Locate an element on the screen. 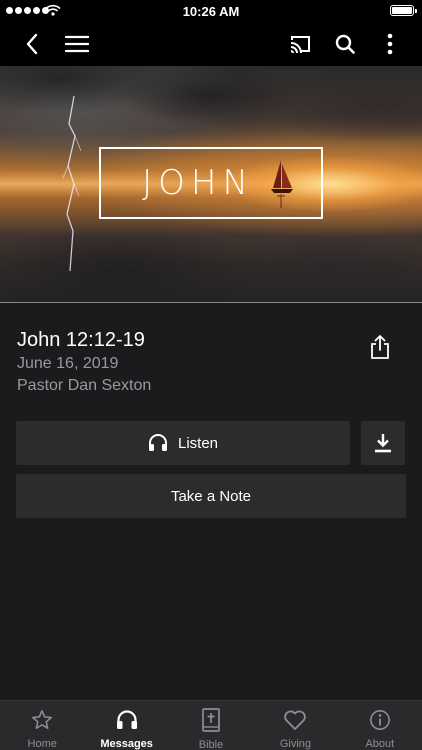 Image resolution: width=422 pixels, height=750 pixels. menu-icon is located at coordinates (77, 44).